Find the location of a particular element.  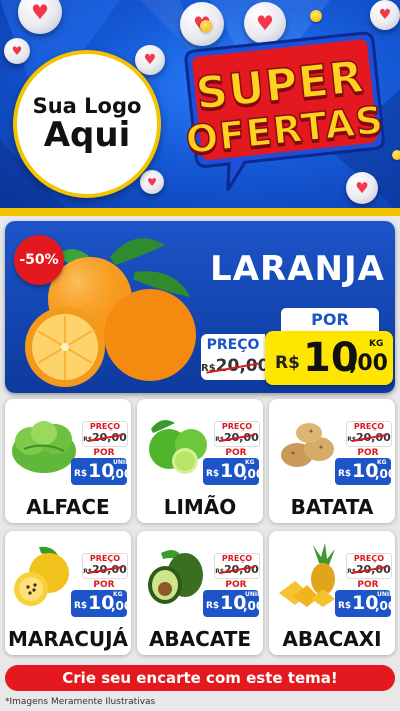

logo-text-line2: Aqui is located at coordinates (87, 134).